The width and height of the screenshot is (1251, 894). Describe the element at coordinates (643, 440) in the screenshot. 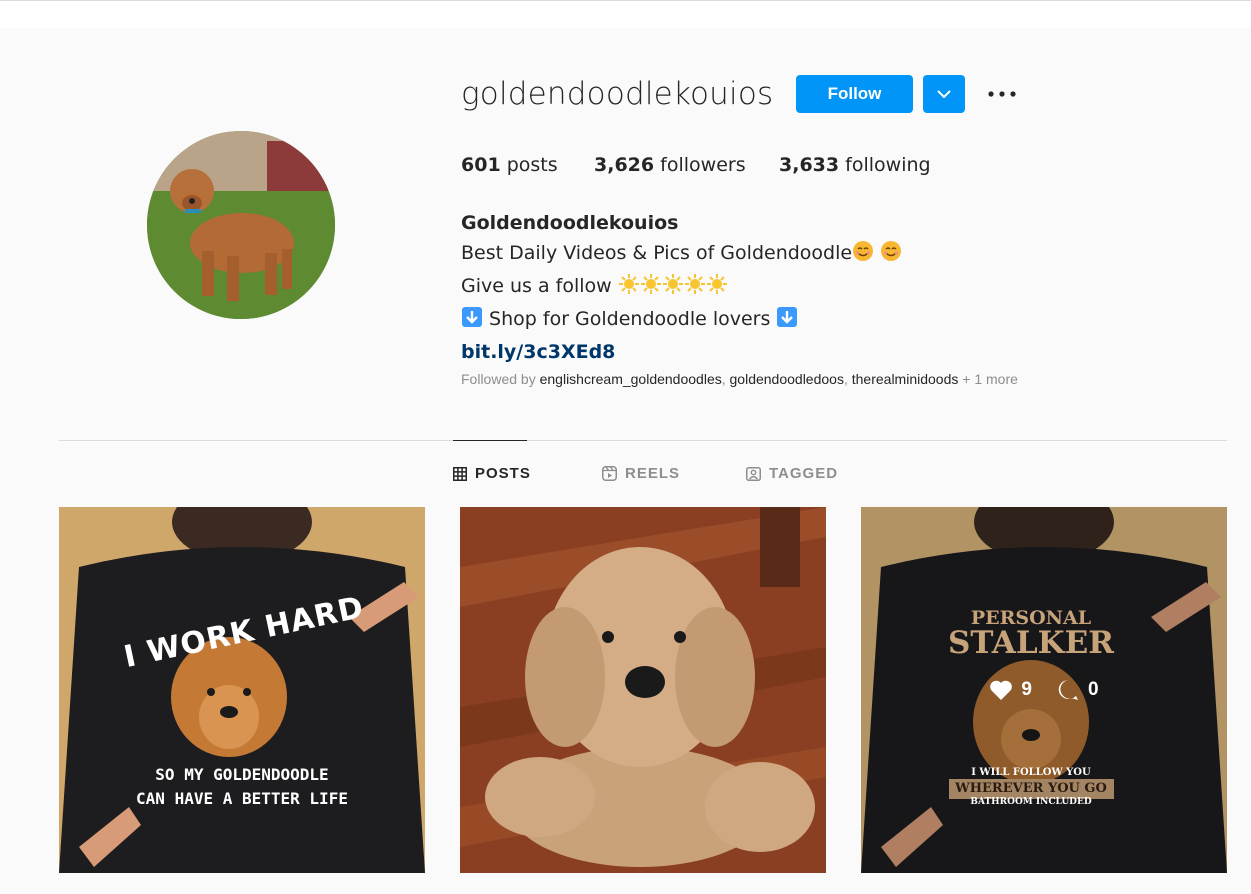

I see `tabs-divider` at that location.